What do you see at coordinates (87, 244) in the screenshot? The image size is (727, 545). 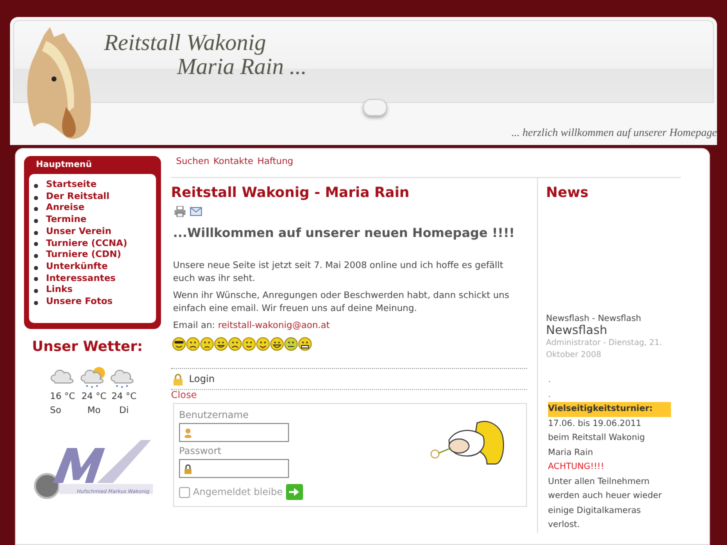 I see `menu-link: Turniere (CCNA)` at bounding box center [87, 244].